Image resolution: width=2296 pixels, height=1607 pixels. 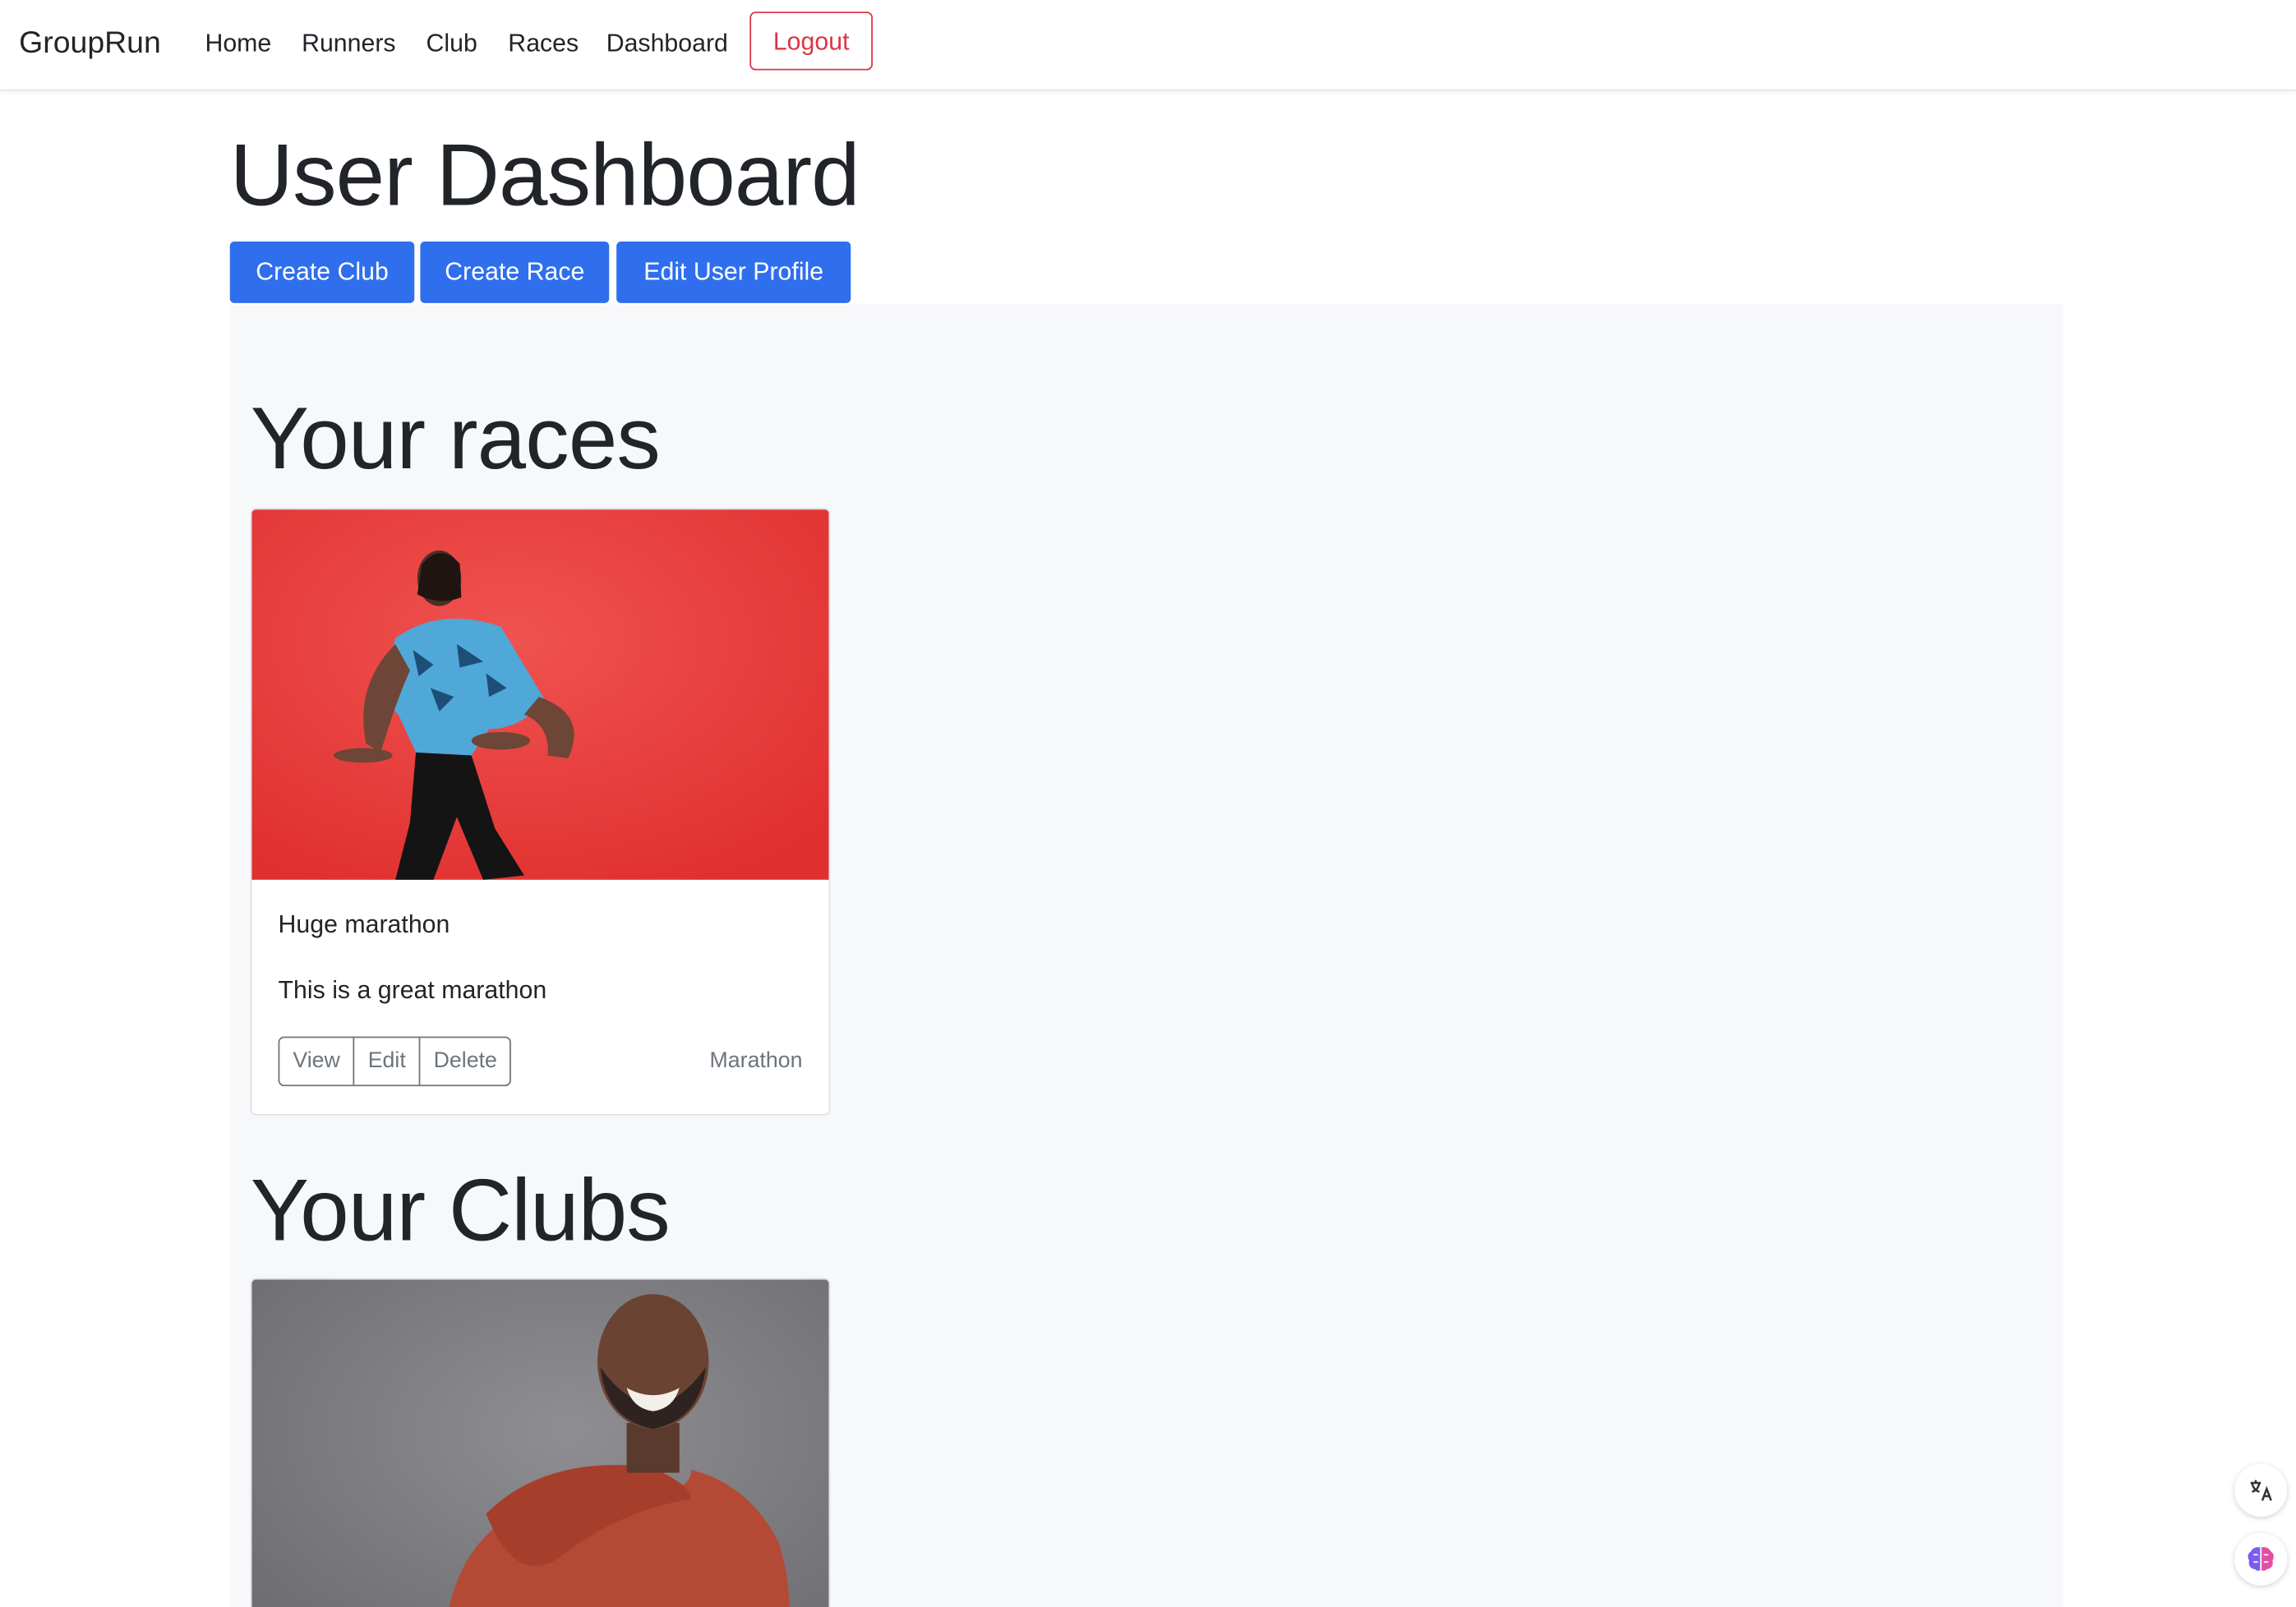 What do you see at coordinates (540, 694) in the screenshot?
I see `race-card-image` at bounding box center [540, 694].